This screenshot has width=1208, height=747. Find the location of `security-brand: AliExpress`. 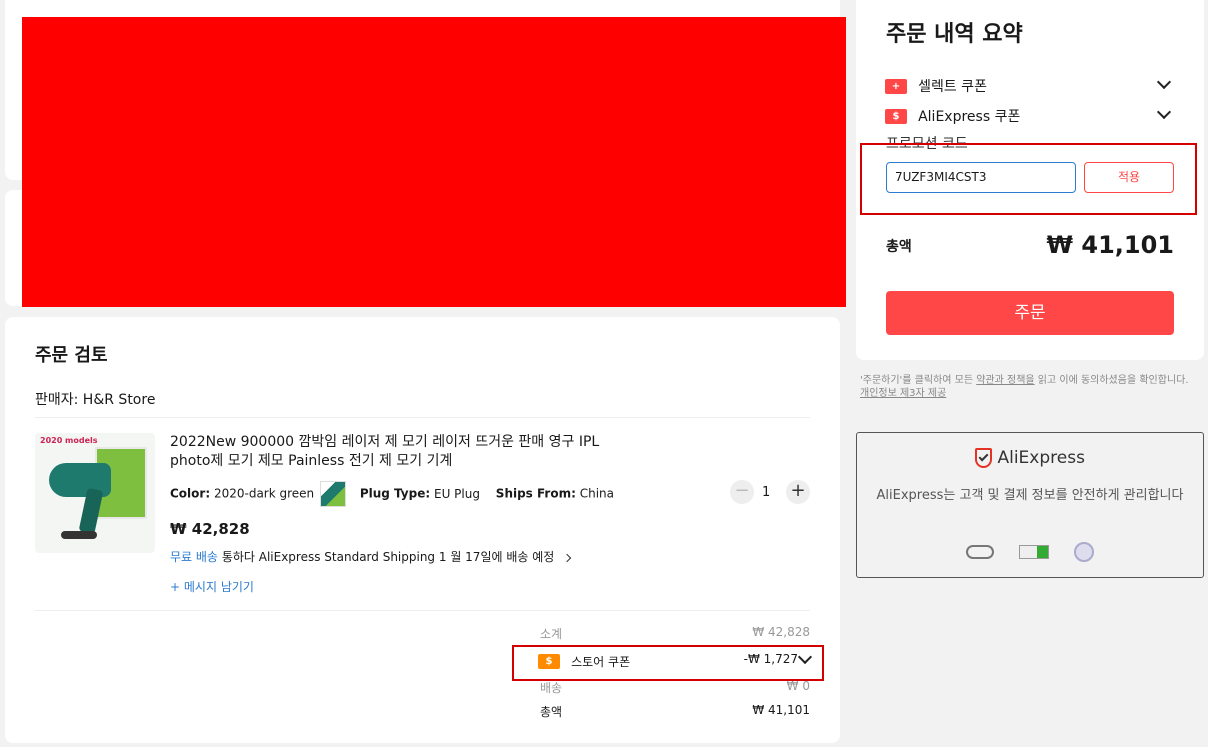

security-brand: AliExpress is located at coordinates (1030, 458).